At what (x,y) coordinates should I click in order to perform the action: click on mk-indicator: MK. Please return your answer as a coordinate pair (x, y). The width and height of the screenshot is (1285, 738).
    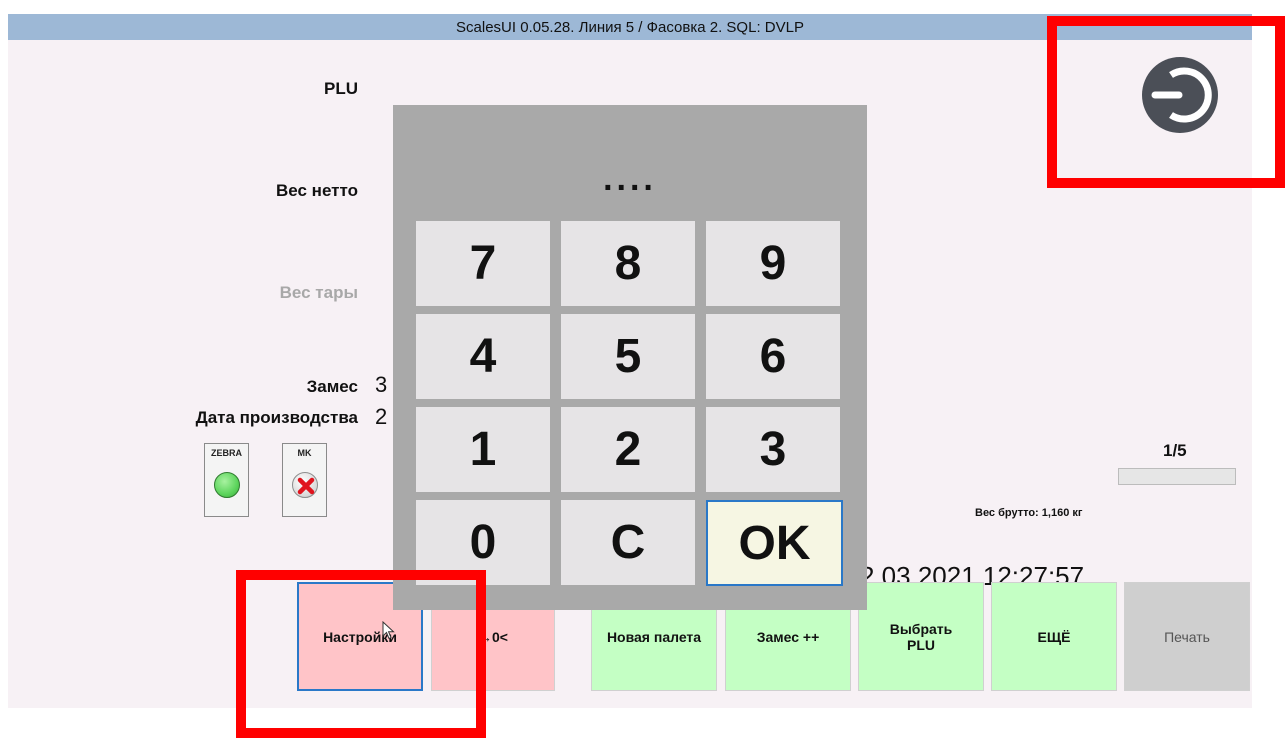
    Looking at the image, I should click on (304, 480).